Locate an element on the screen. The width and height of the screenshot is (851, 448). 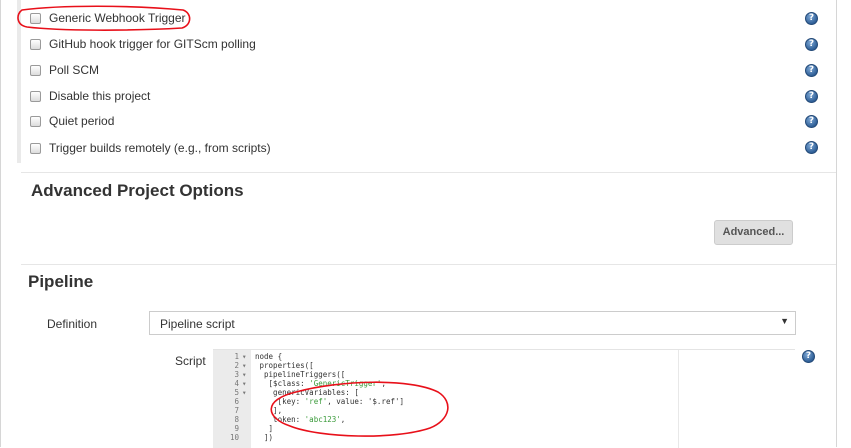
code-segment: genericVariables: [ is located at coordinates (307, 392).